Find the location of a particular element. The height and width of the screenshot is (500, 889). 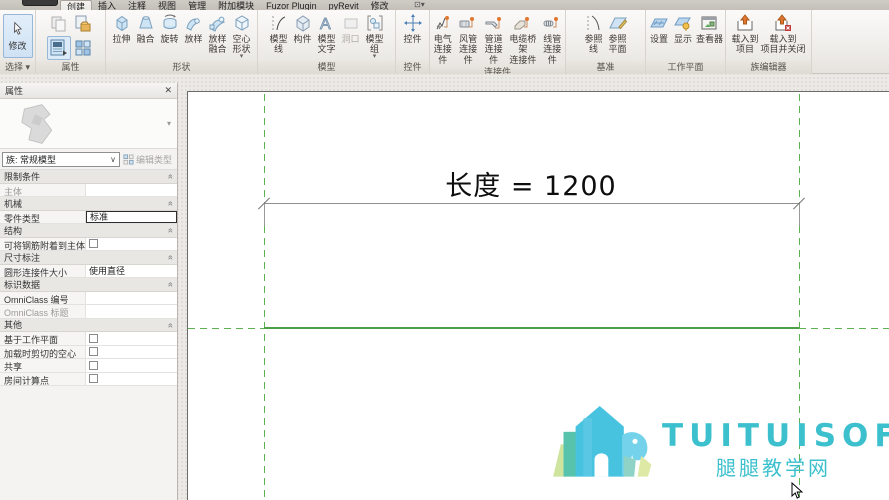

load-into-project-button: 载入到 项目 is located at coordinates (744, 34).